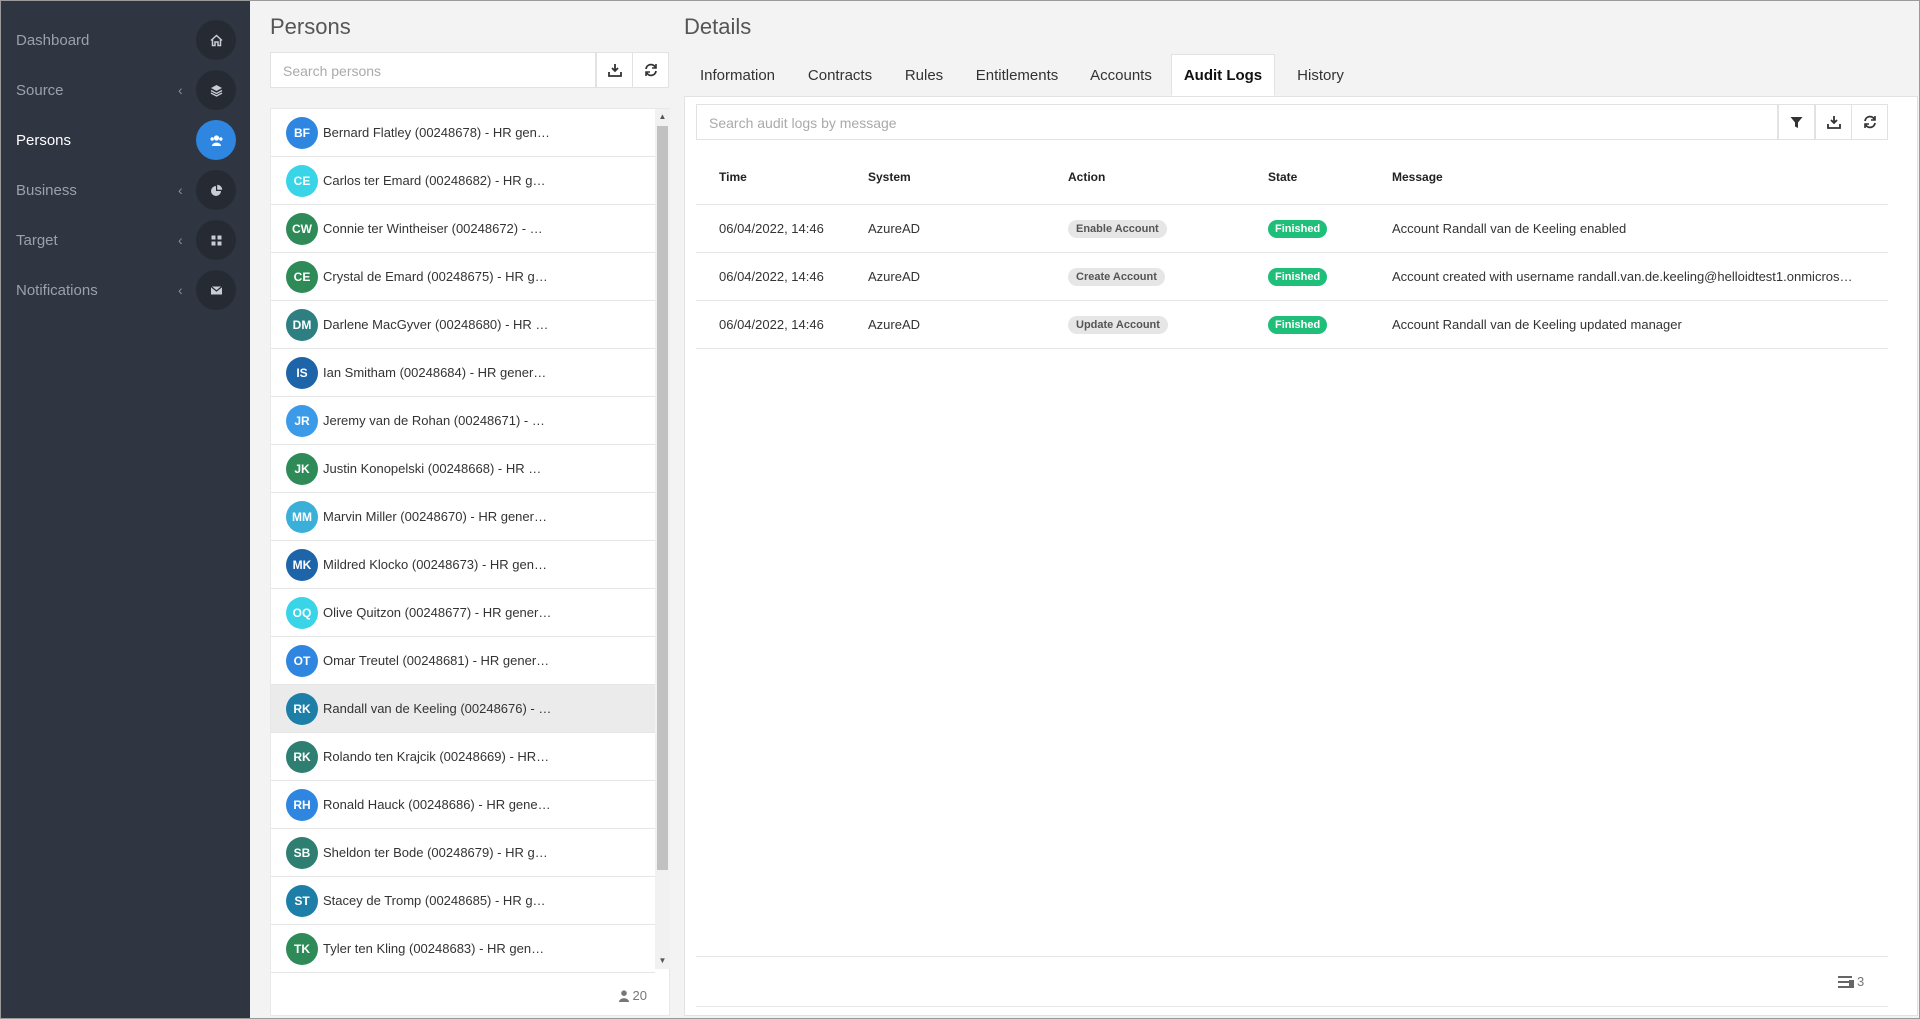  Describe the element at coordinates (40, 90) in the screenshot. I see `sidebar-item-label: Source` at that location.